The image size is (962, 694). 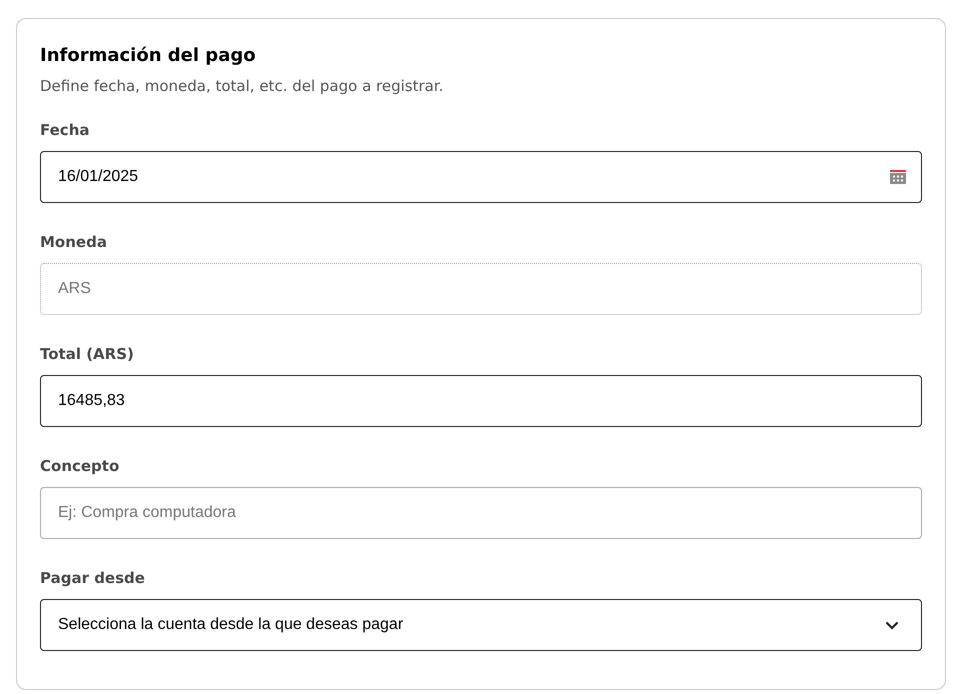 What do you see at coordinates (74, 242) in the screenshot?
I see `field-label: Moneda` at bounding box center [74, 242].